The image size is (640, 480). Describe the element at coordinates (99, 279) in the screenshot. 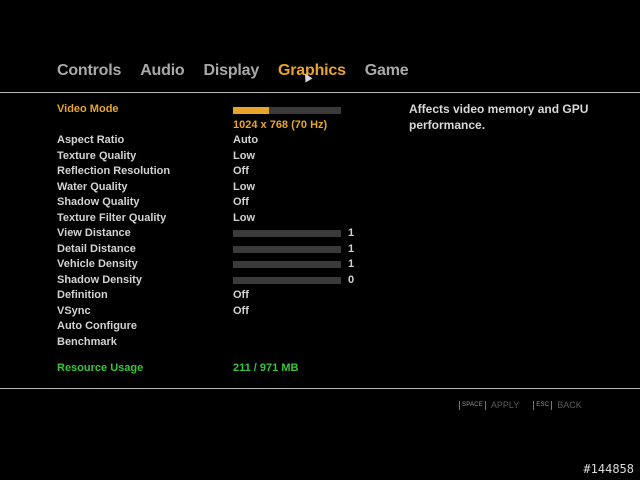

I see `shadow-density-label: Shadow Density` at that location.